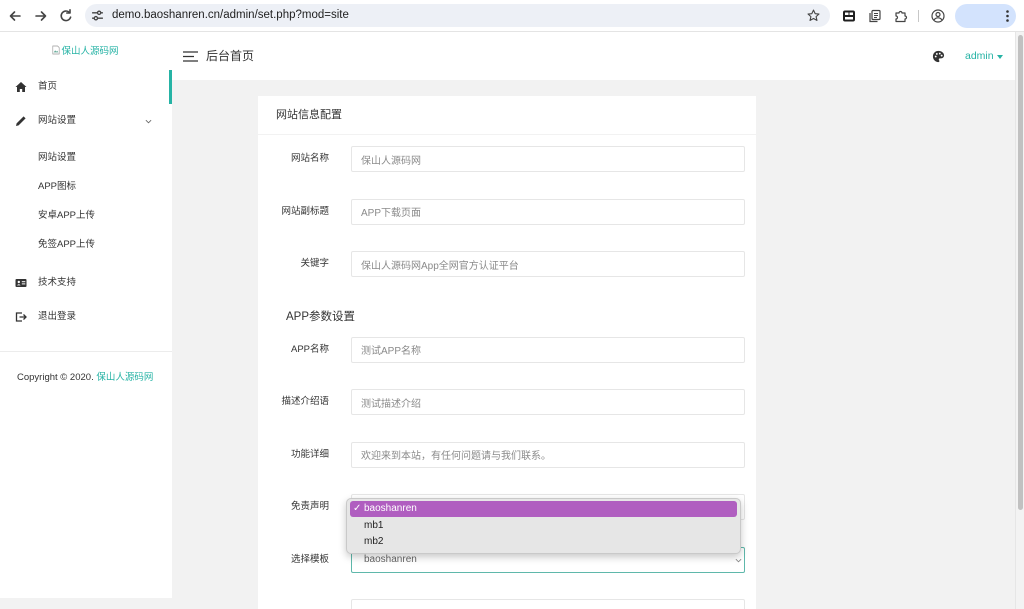 The height and width of the screenshot is (609, 1024). Describe the element at coordinates (374, 525) in the screenshot. I see `dropdown-option-label: mb1` at that location.